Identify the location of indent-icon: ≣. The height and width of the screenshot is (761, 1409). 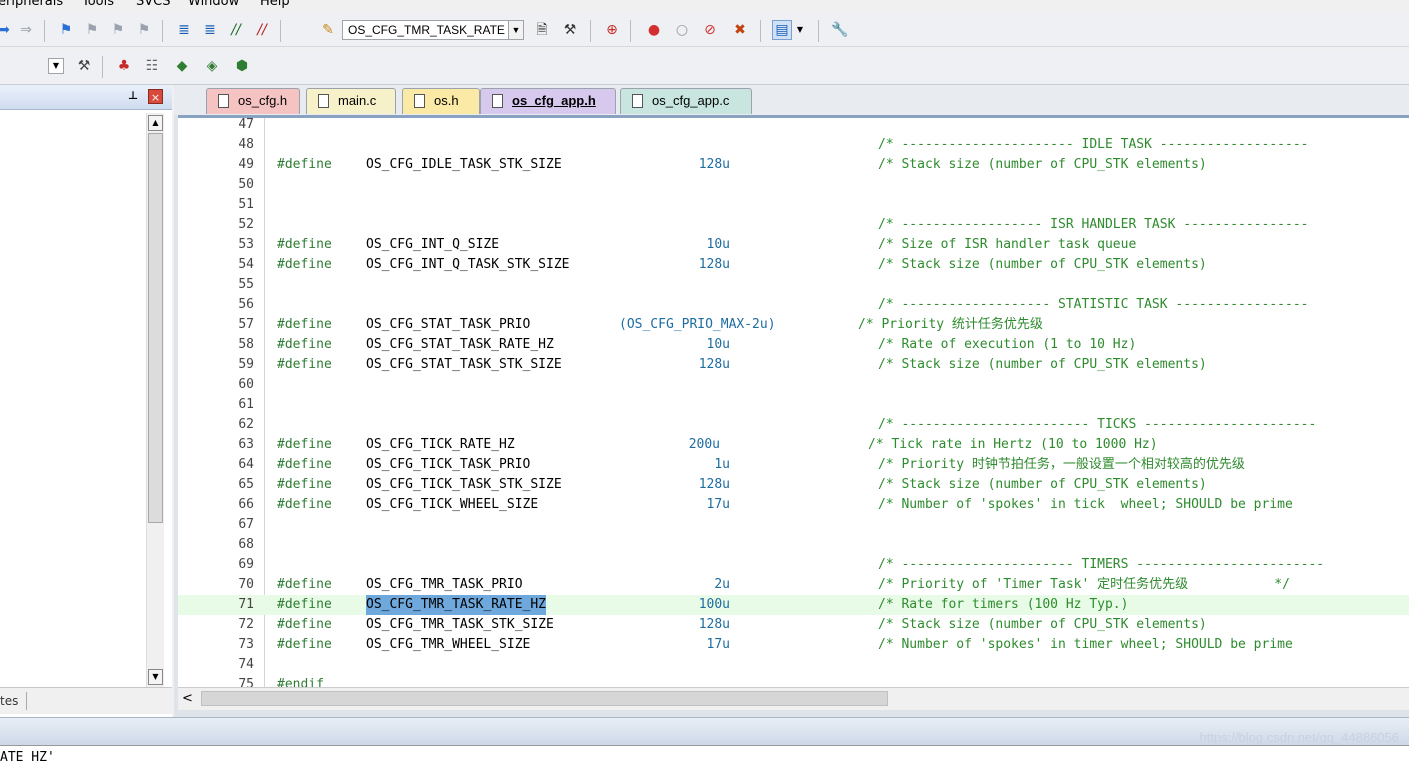
(184, 30).